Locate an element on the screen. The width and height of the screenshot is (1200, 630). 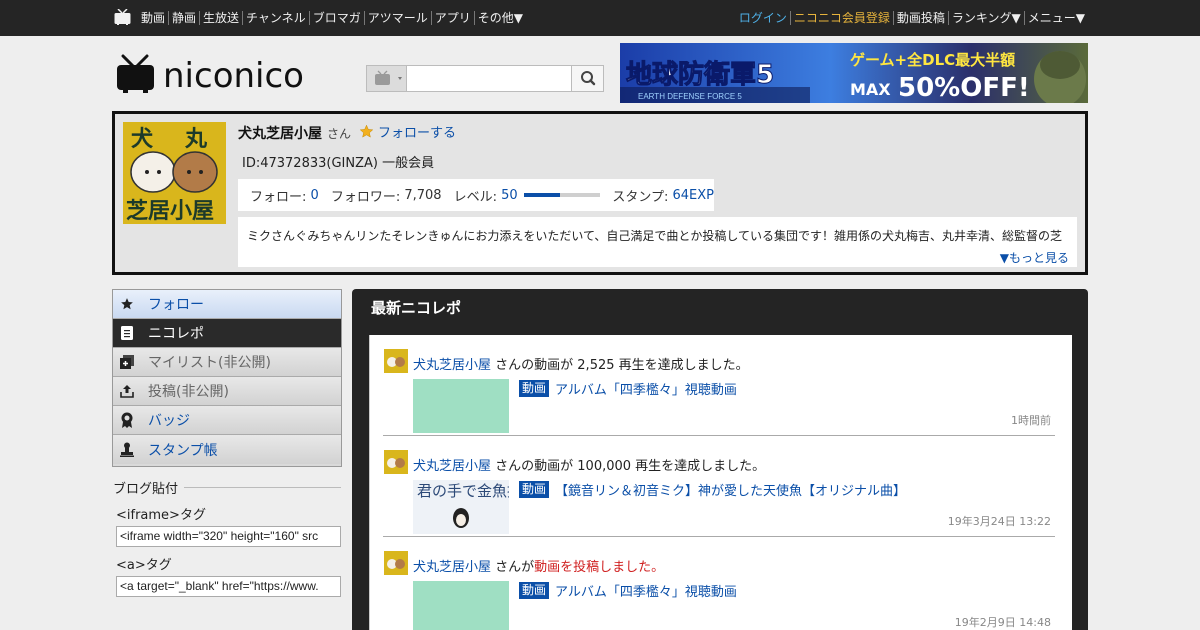
banner-promo-2: MAX is located at coordinates (870, 89).